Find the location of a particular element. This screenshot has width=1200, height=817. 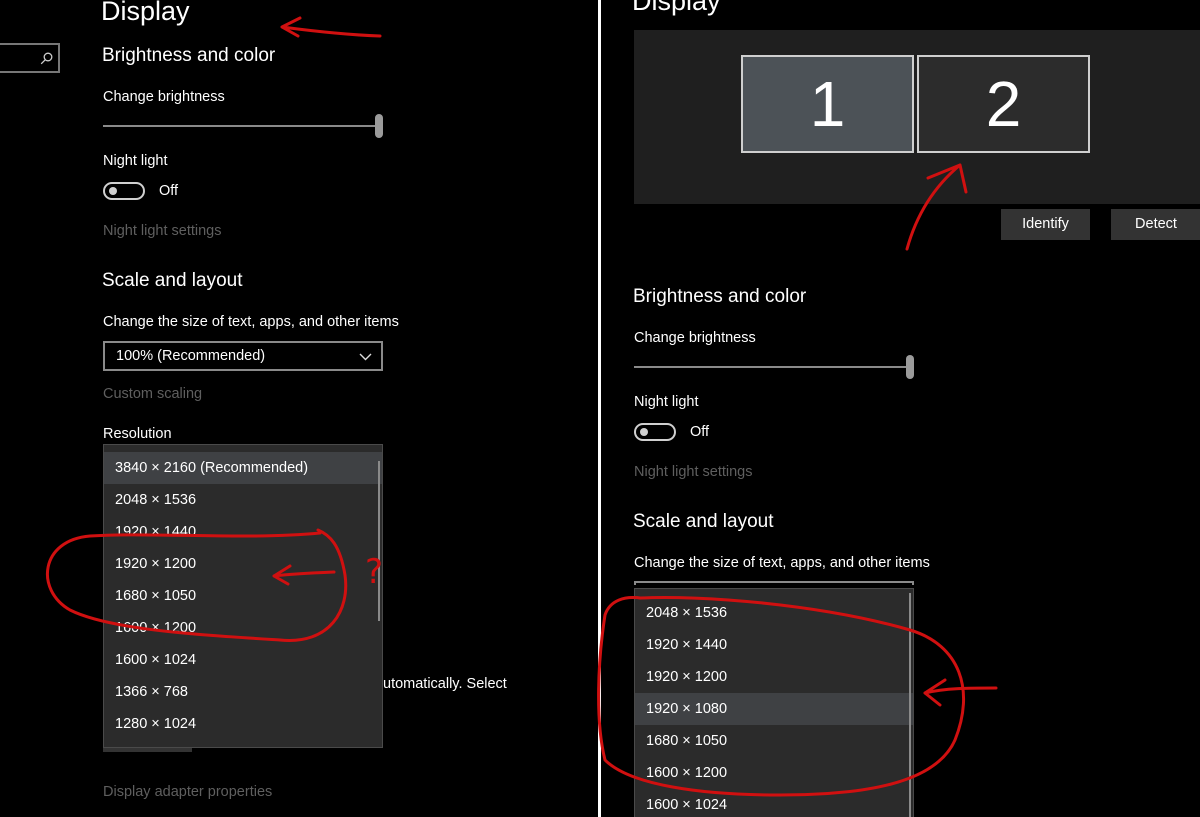

resolution-label: Resolution is located at coordinates (137, 434).